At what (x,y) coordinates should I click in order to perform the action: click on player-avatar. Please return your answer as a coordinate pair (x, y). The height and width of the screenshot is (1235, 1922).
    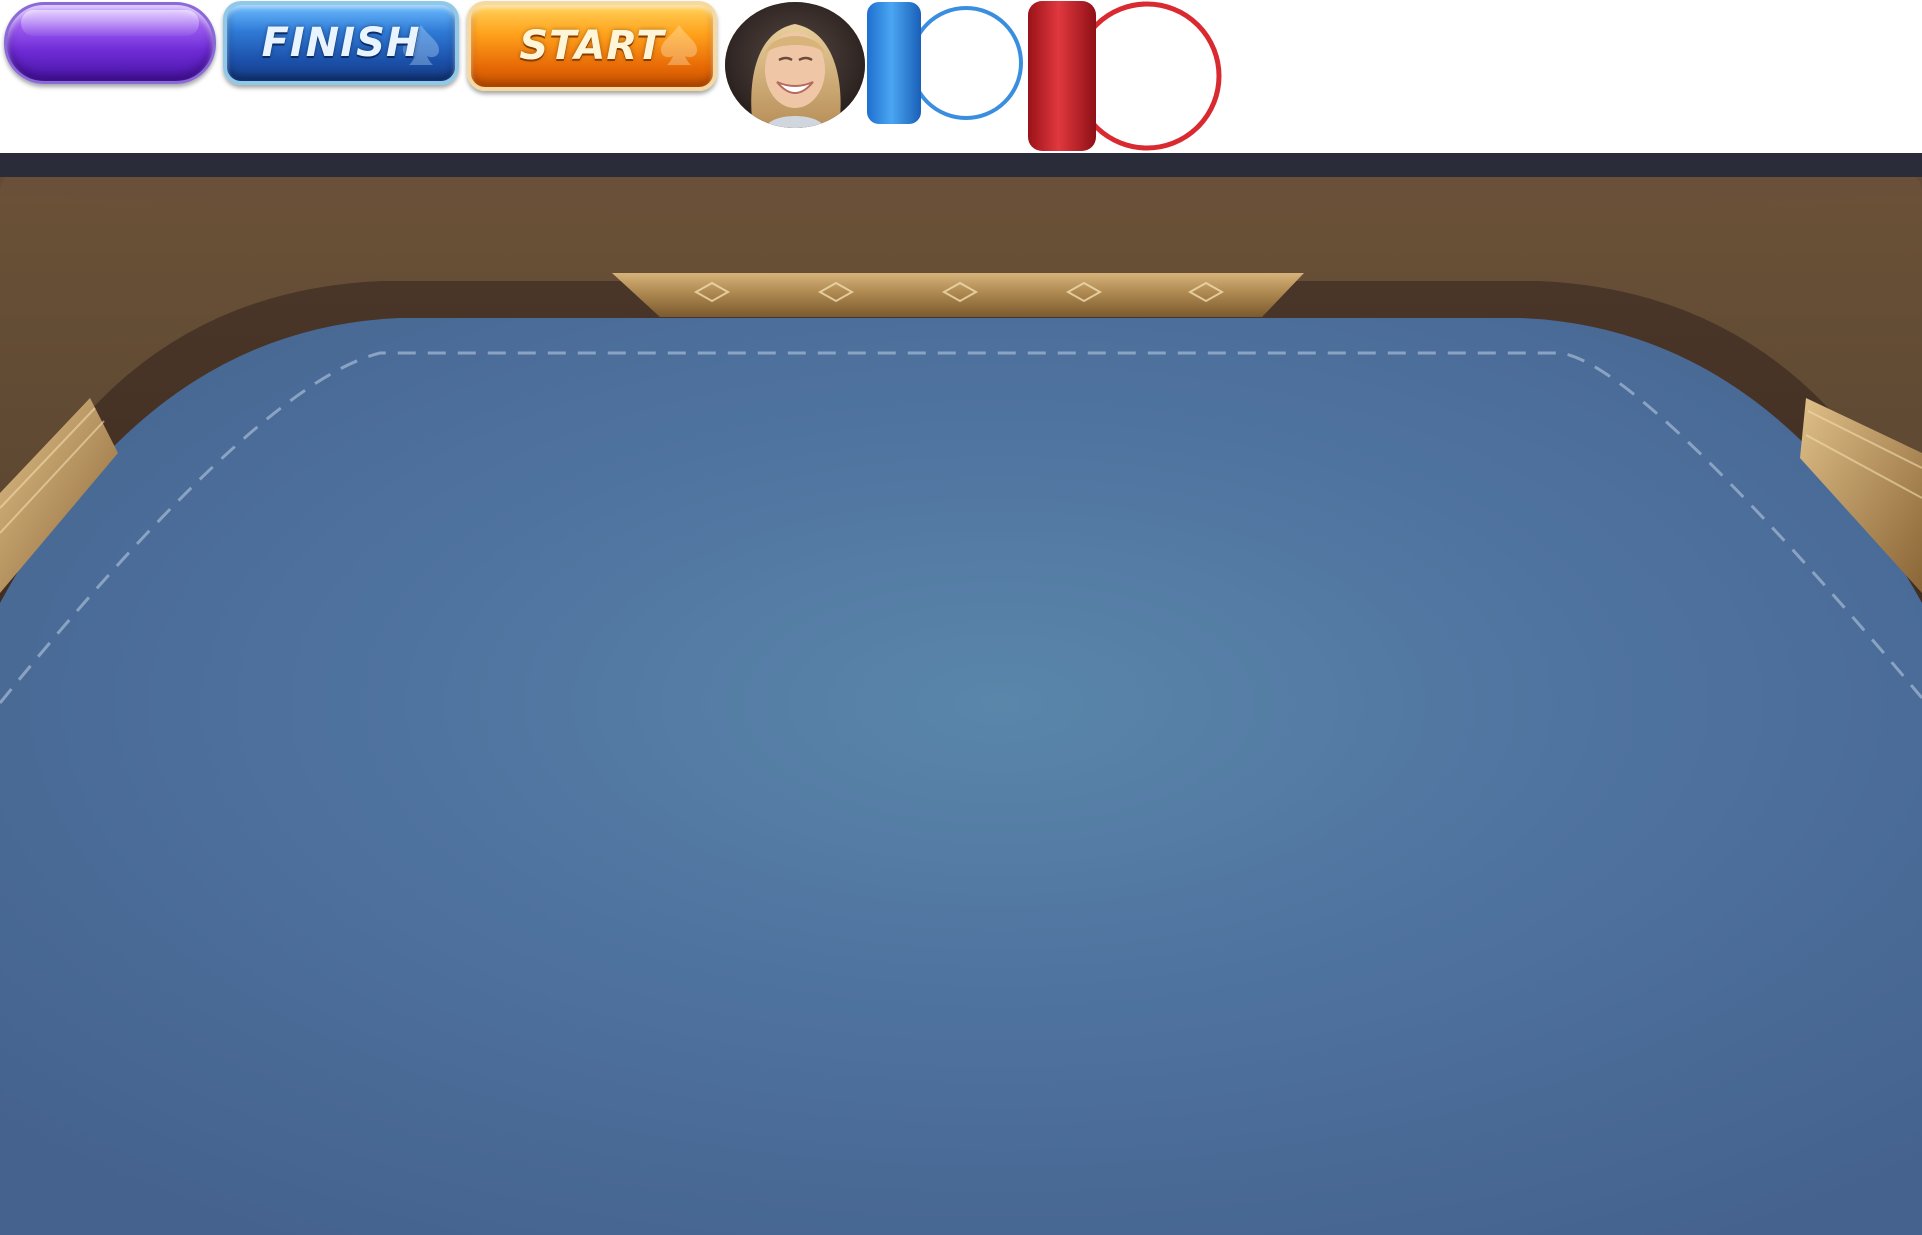
    Looking at the image, I should click on (795, 65).